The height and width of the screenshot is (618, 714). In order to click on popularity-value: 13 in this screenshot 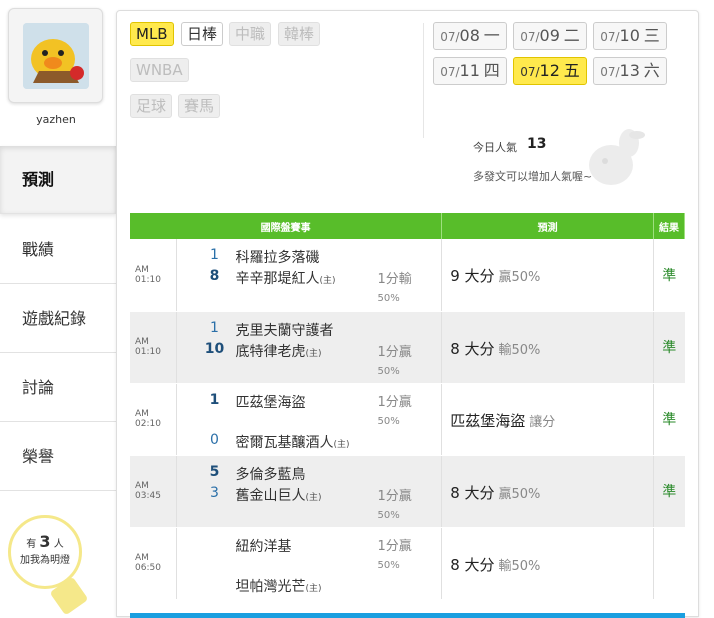, I will do `click(537, 144)`.